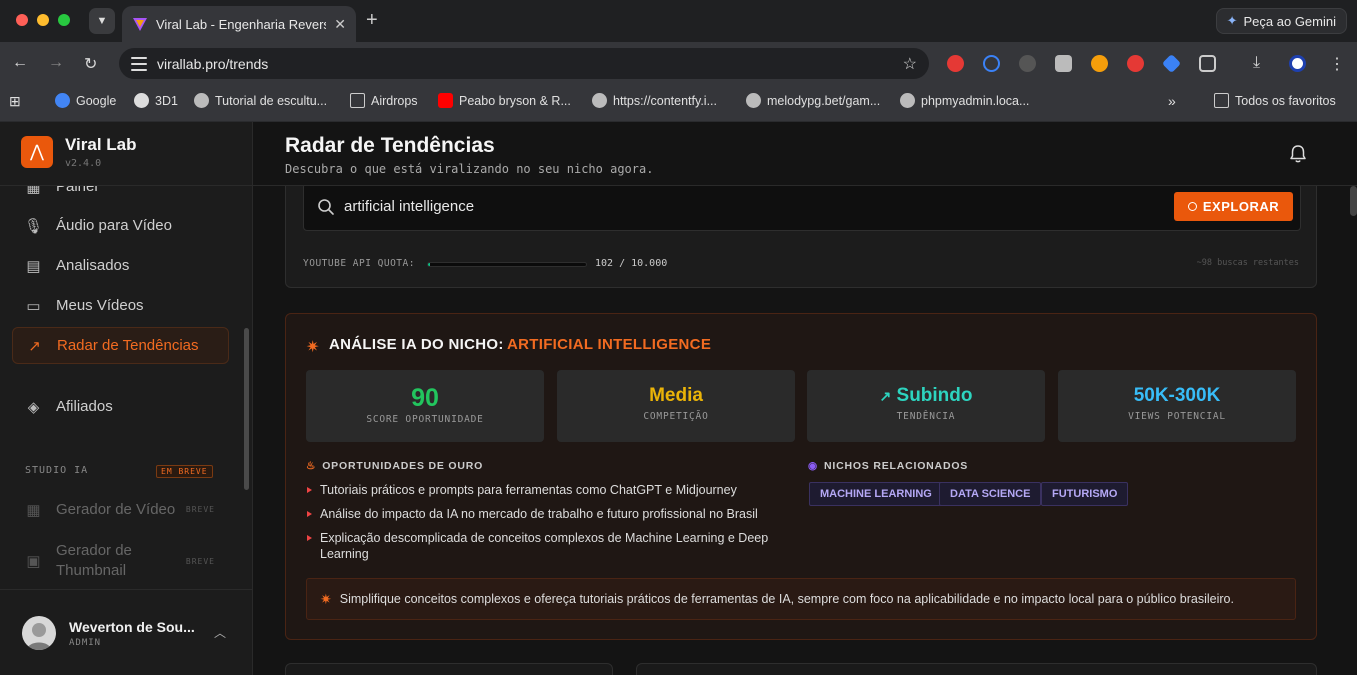  Describe the element at coordinates (359, 263) in the screenshot. I see `quota-label: YOUTUBE API QUOTA:` at that location.